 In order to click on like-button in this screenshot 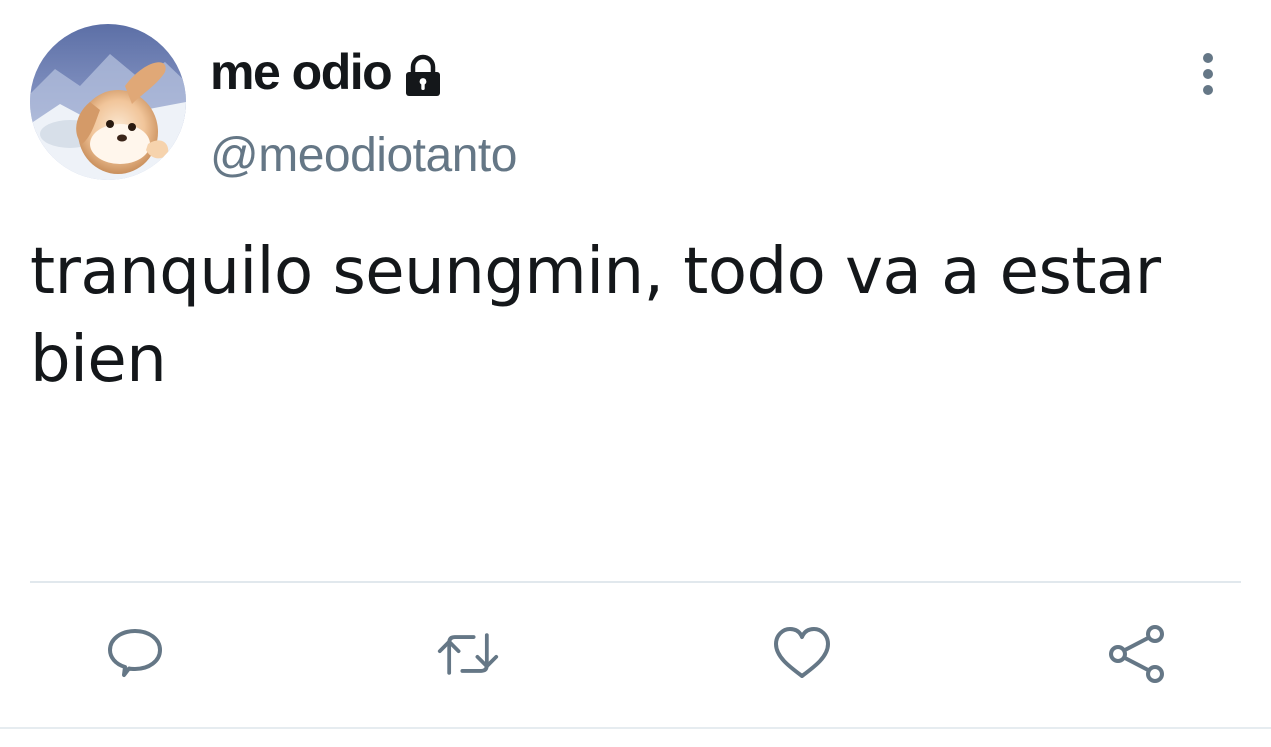, I will do `click(802, 654)`.